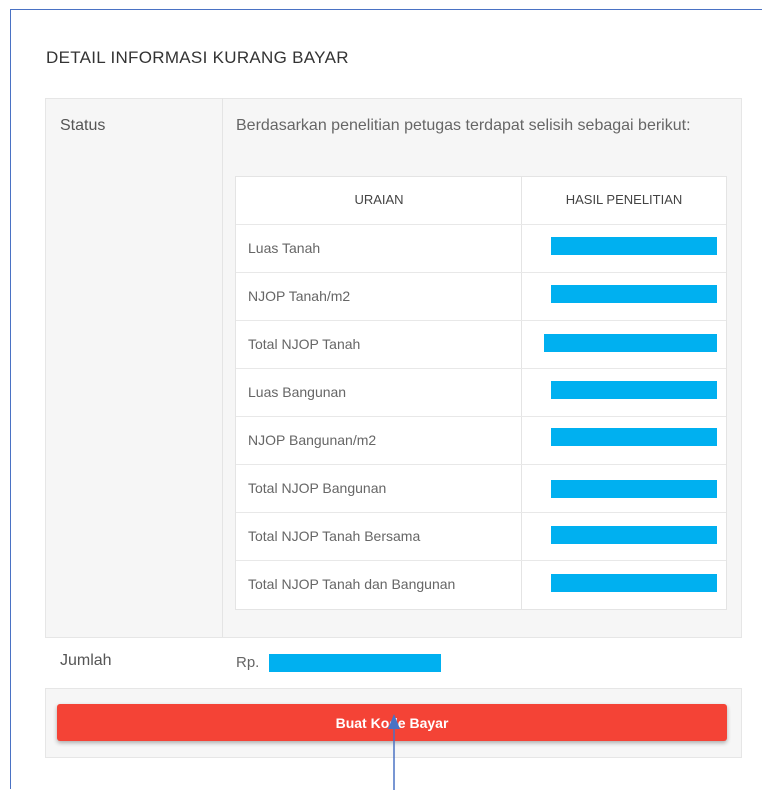  Describe the element at coordinates (355, 663) in the screenshot. I see `redaction-jumlah-amount` at that location.